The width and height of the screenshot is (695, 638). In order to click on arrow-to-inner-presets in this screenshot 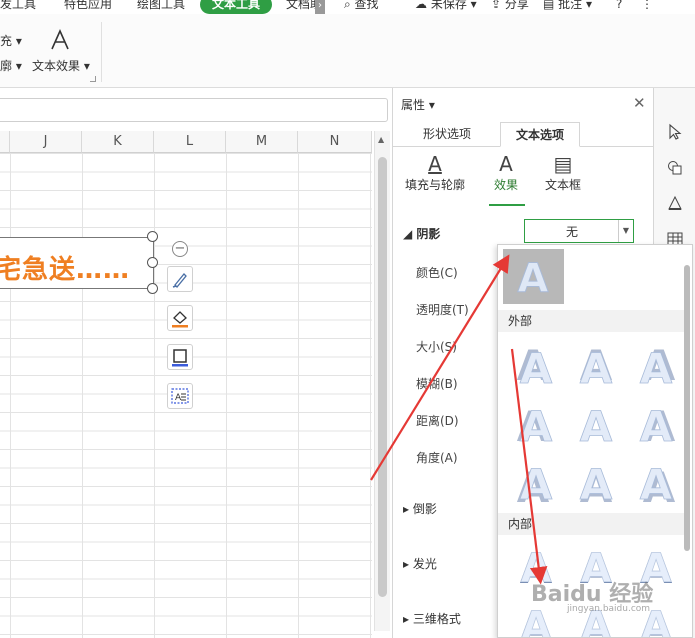, I will do `click(529, 466)`.